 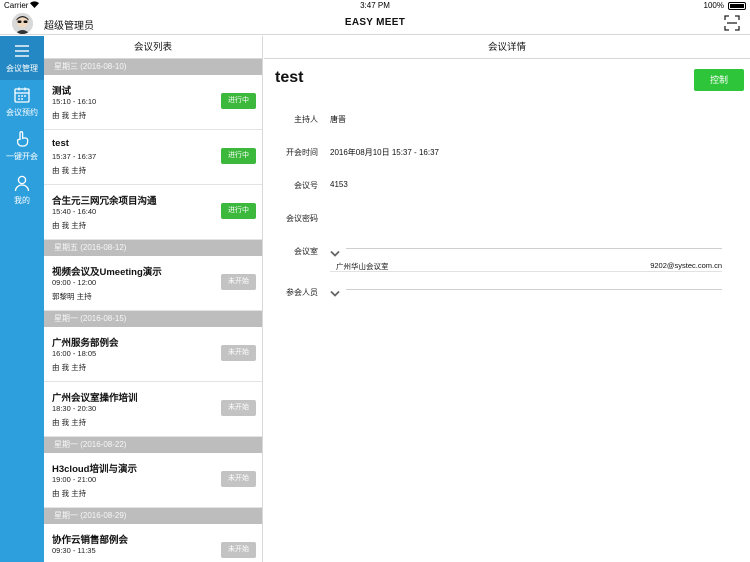 I want to click on meeting-title: 协作云销售部例会, so click(x=90, y=540).